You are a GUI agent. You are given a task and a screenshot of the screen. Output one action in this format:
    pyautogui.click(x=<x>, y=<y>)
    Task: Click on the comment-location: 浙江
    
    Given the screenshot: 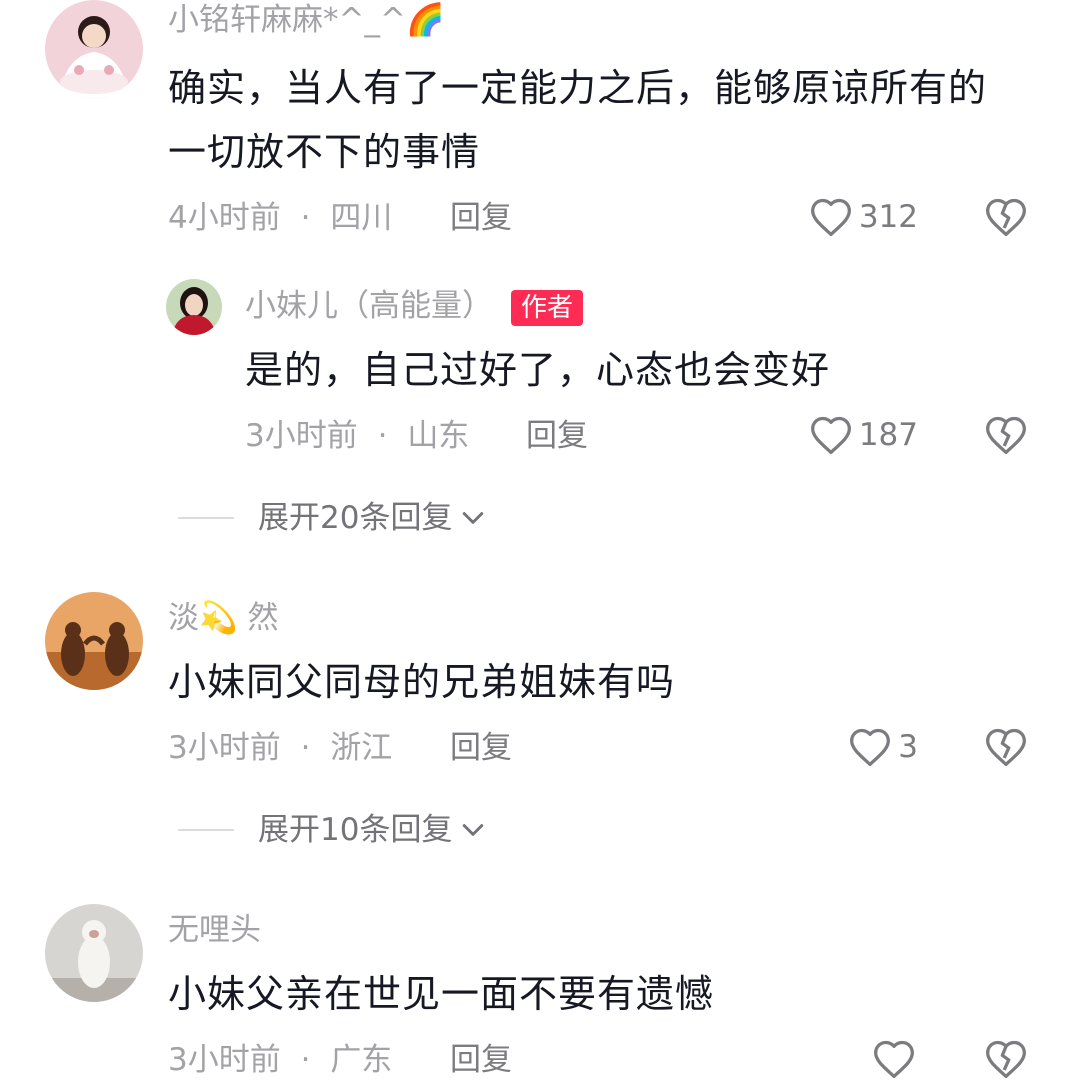 What is the action you would take?
    pyautogui.click(x=361, y=748)
    